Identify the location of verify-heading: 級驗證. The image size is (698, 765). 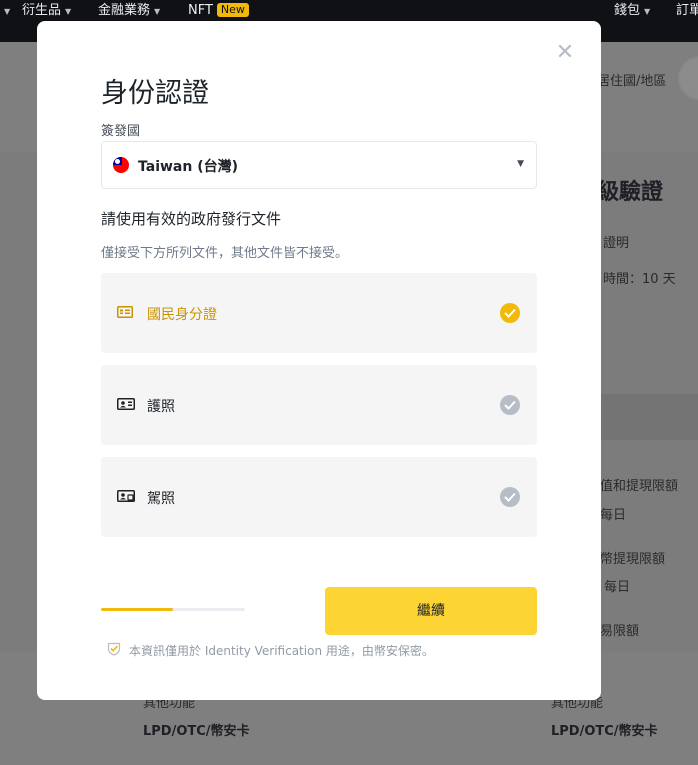
(630, 192).